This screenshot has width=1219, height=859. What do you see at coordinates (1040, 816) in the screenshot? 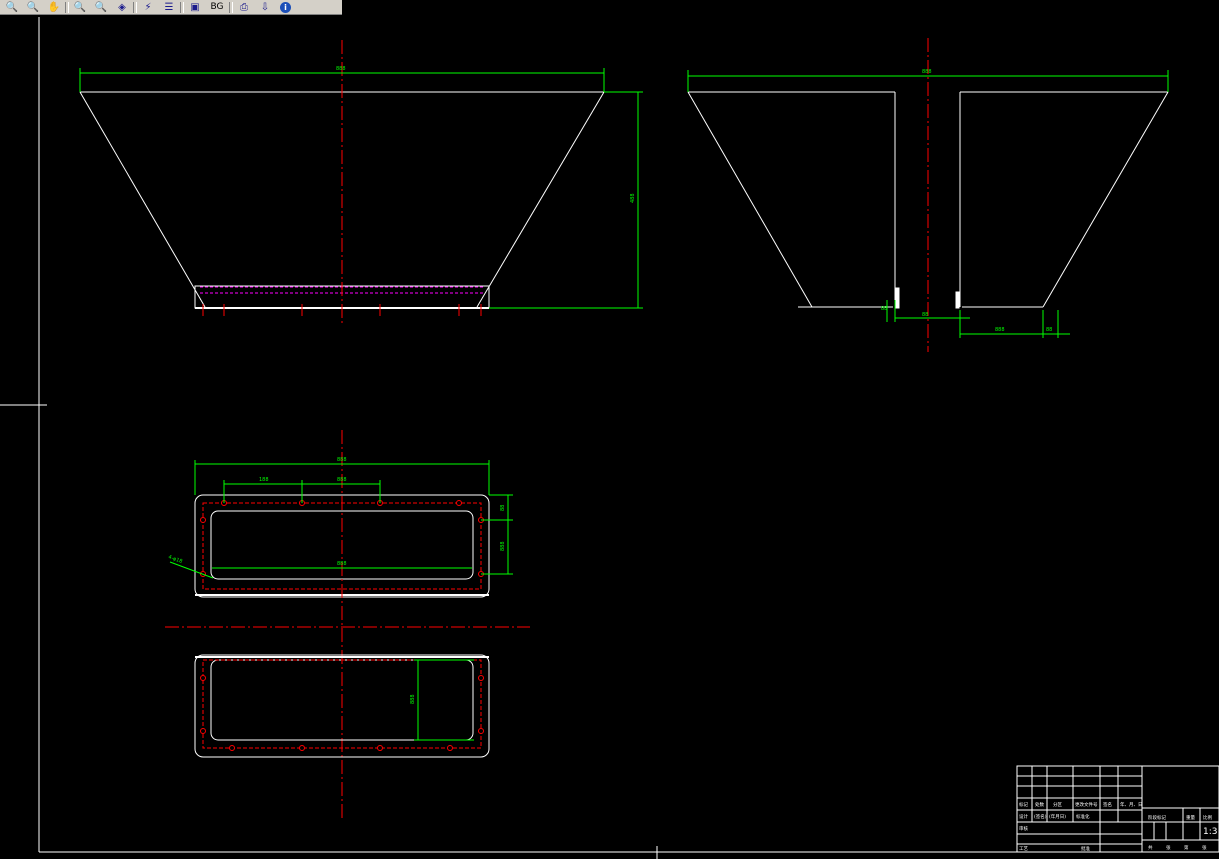
I see `tb-design-sign: (签名)` at bounding box center [1040, 816].